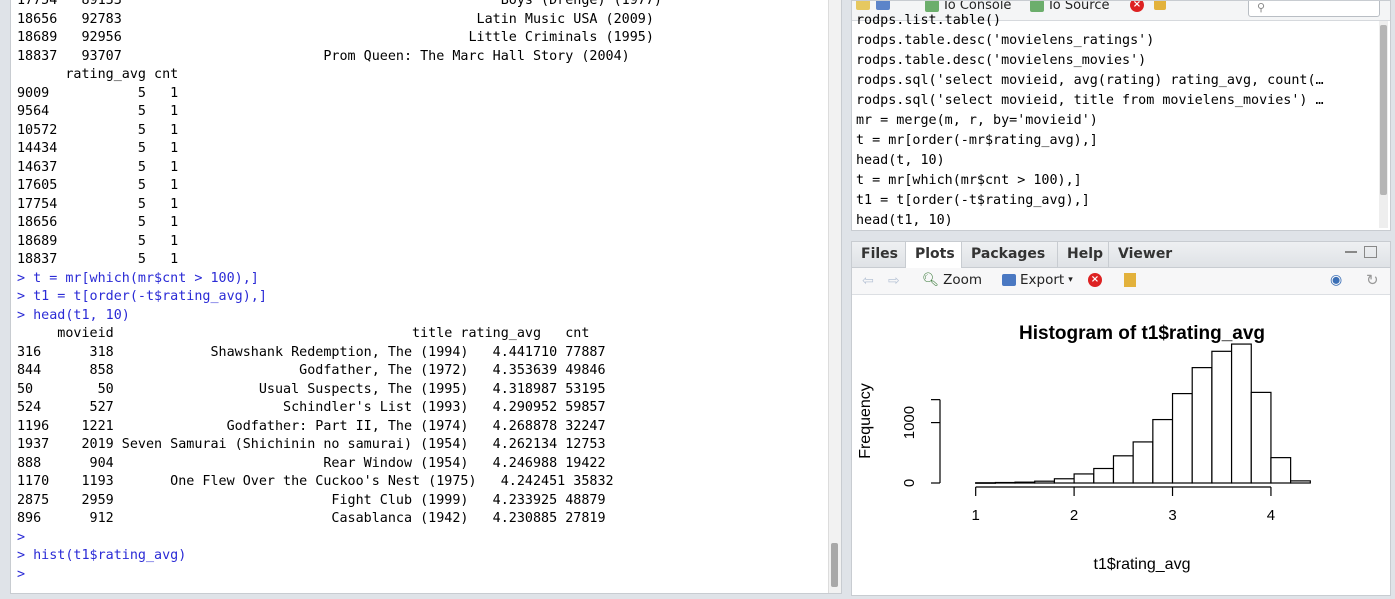  What do you see at coordinates (1271, 515) in the screenshot?
I see `x-tick-label: 4` at bounding box center [1271, 515].